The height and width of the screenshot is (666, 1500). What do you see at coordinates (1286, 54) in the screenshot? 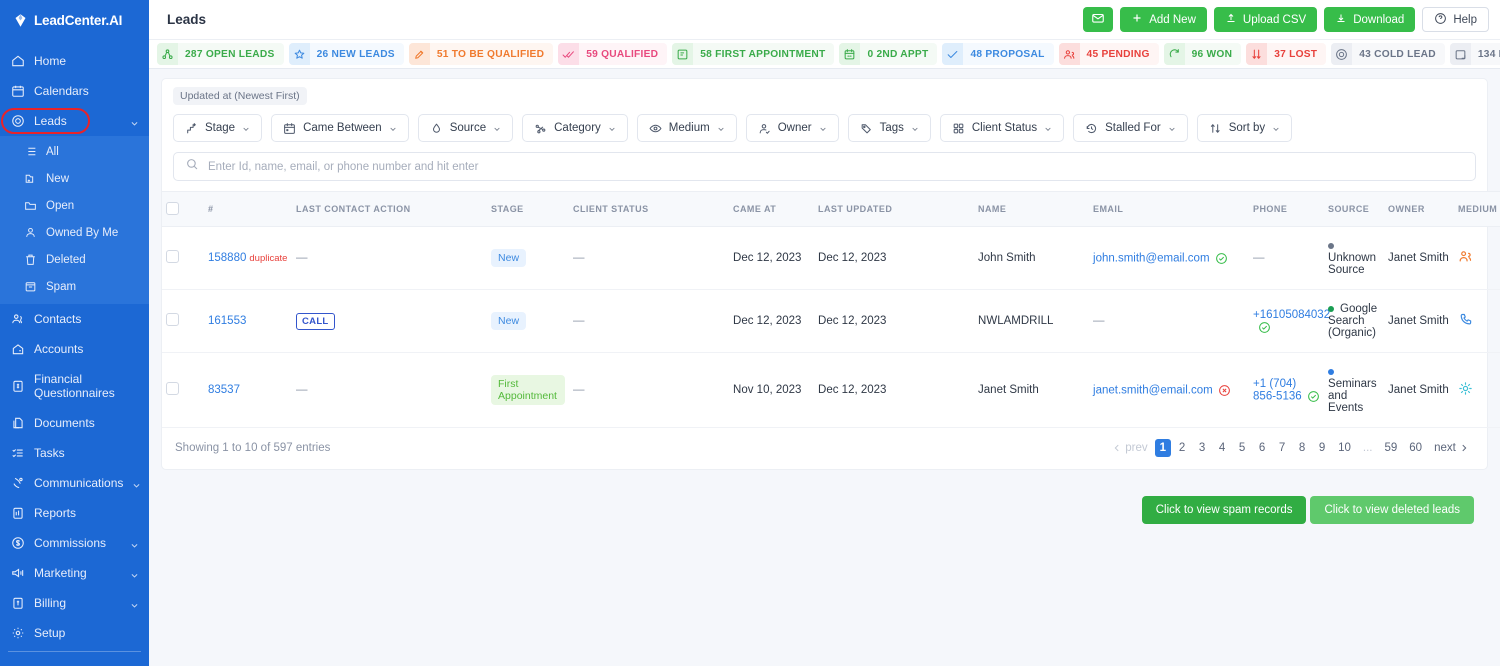
I see `status-pill-9: 37 LOST` at bounding box center [1286, 54].